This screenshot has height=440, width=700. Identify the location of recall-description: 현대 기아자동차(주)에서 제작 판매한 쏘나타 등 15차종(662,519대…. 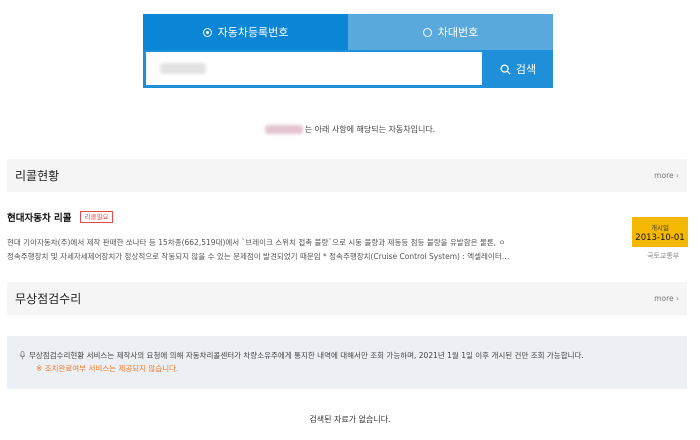
(302, 250).